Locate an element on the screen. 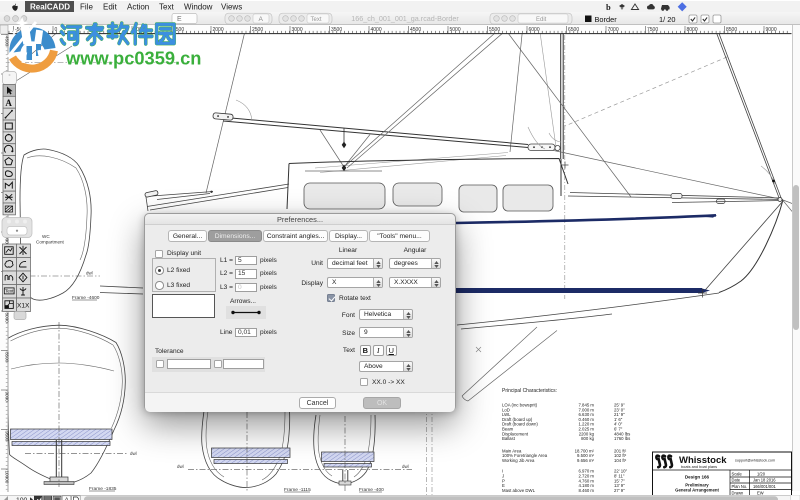 This screenshot has width=800, height=500. svg-text: 6000 is located at coordinates (534, 30).